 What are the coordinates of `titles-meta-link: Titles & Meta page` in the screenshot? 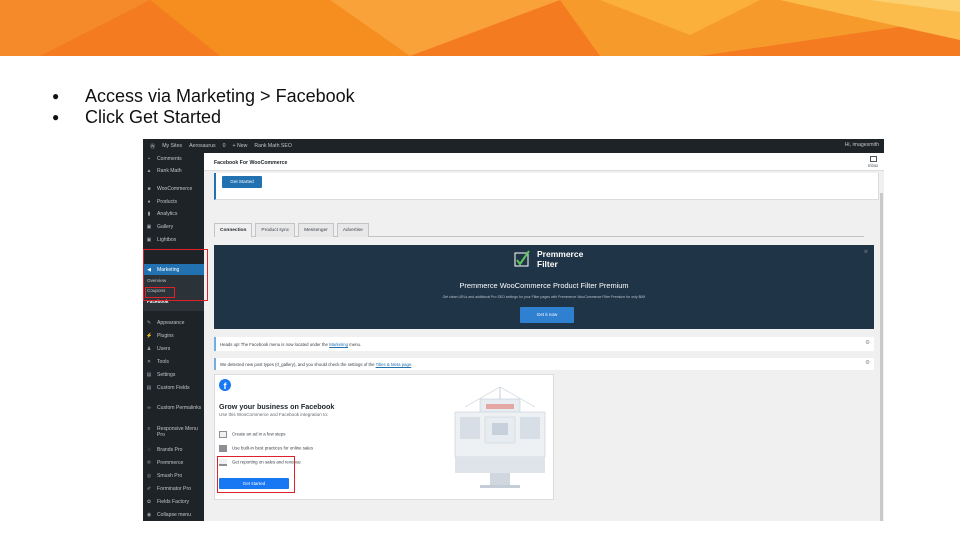 It's located at (394, 364).